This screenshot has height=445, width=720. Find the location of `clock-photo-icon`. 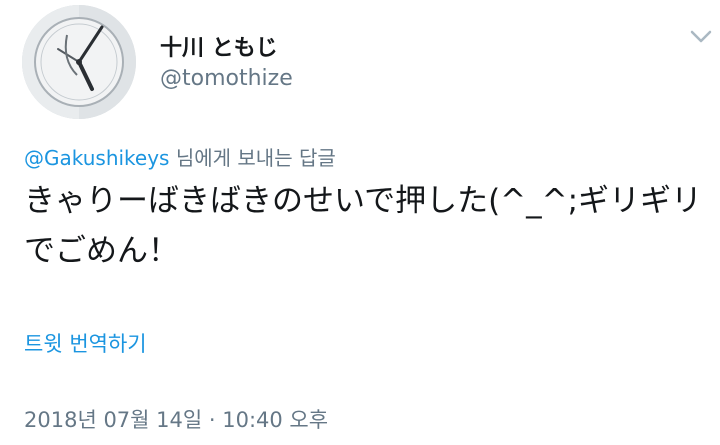

clock-photo-icon is located at coordinates (79, 62).